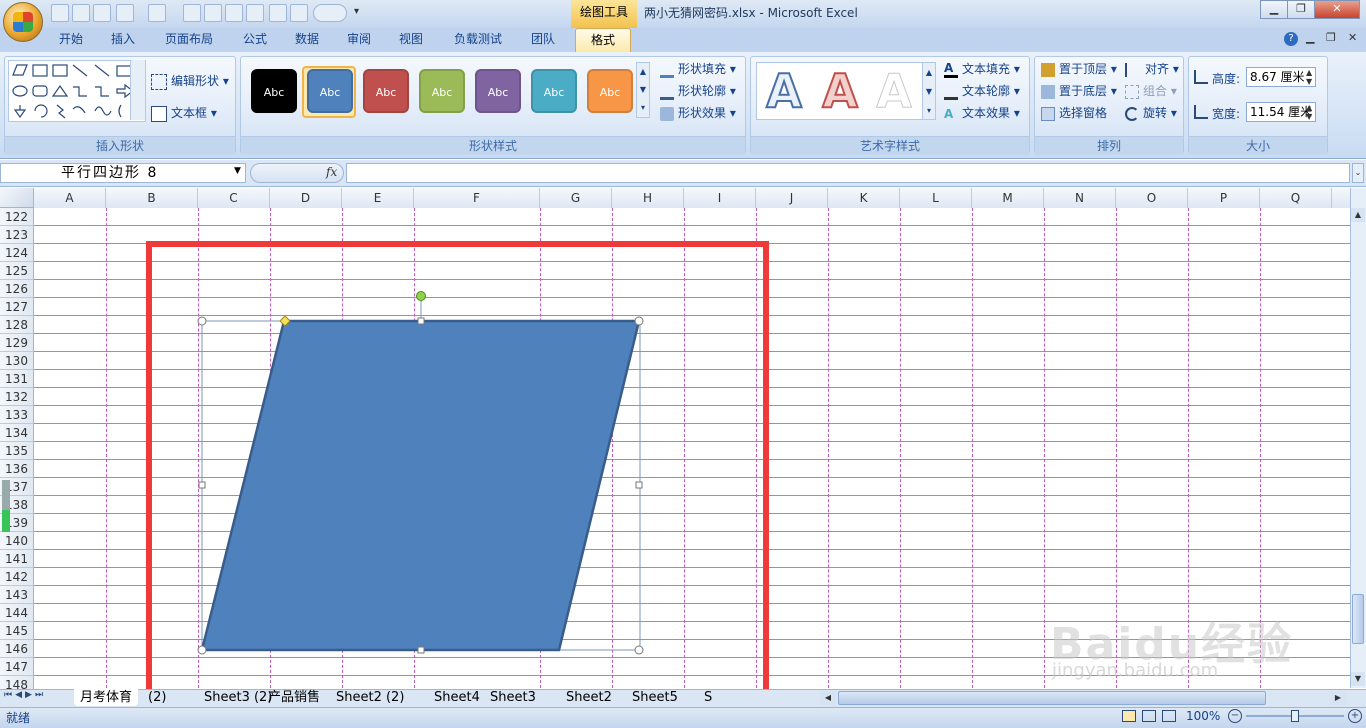 The height and width of the screenshot is (728, 1366). I want to click on sheet-tab: S, so click(708, 697).